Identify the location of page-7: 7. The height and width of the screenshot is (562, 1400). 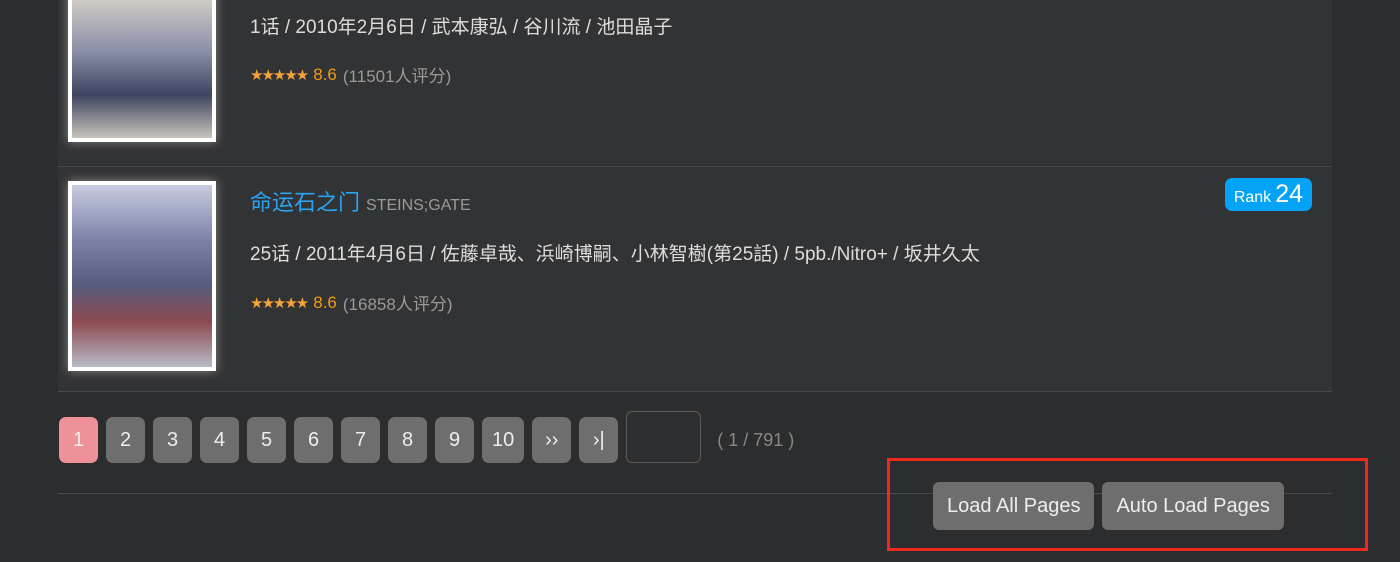
(360, 440).